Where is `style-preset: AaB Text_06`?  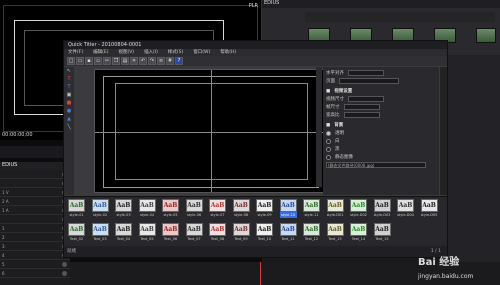
style-preset: AaB Text_06 is located at coordinates (170, 233).